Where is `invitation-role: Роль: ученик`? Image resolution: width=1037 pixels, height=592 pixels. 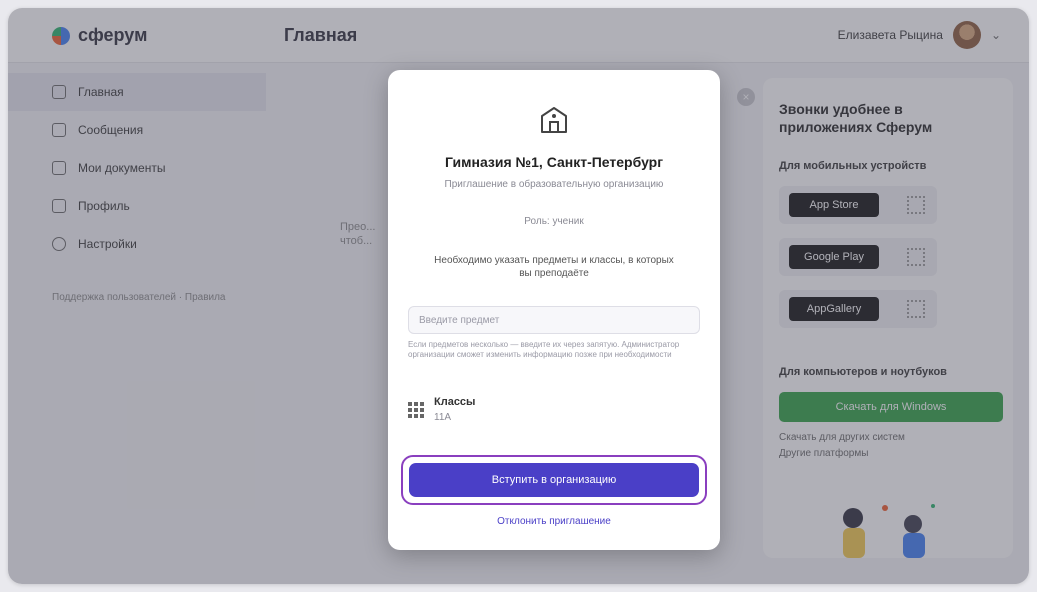
invitation-role: Роль: ученик is located at coordinates (554, 221).